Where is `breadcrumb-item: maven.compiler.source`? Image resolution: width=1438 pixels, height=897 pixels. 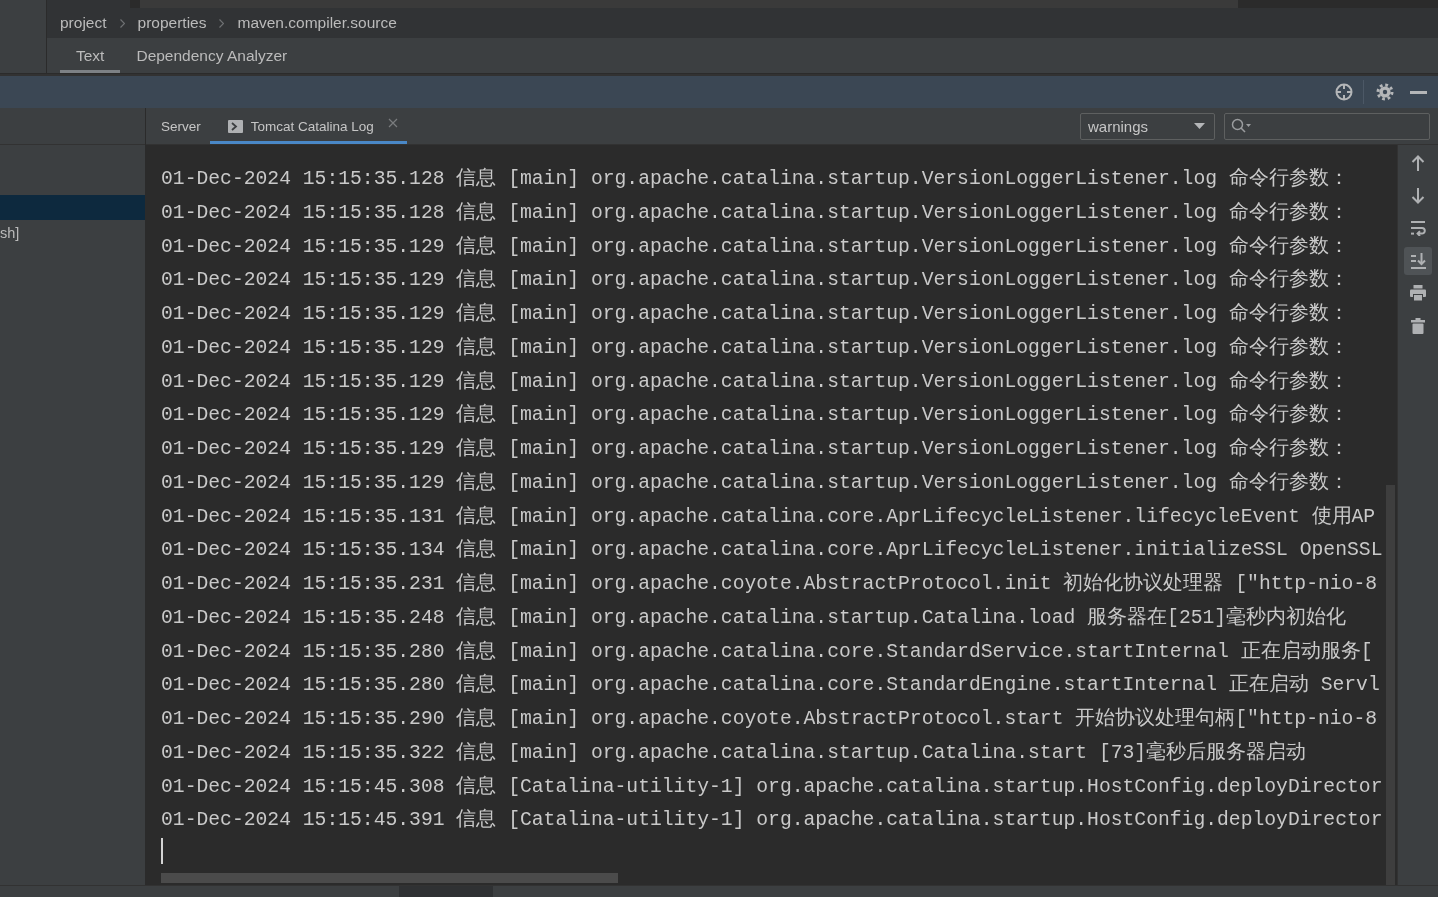 breadcrumb-item: maven.compiler.source is located at coordinates (317, 23).